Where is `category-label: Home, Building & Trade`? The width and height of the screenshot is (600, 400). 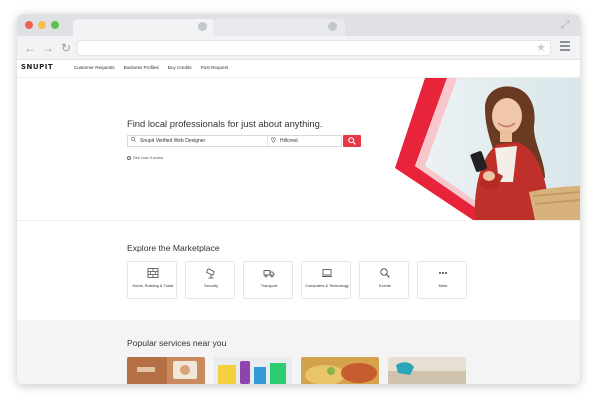 category-label: Home, Building & Trade is located at coordinates (153, 285).